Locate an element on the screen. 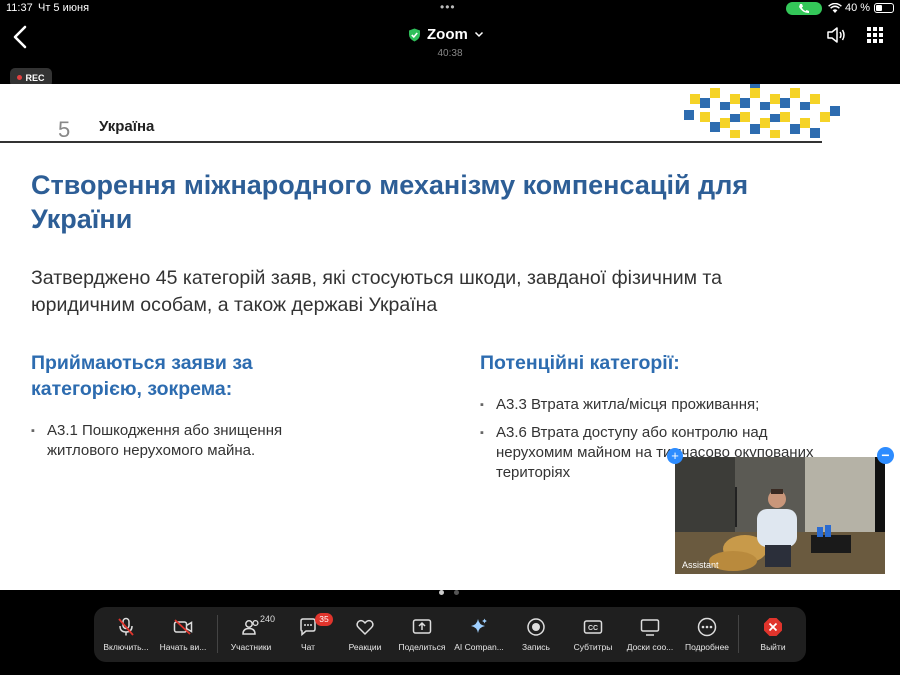  page-dot is located at coordinates (456, 592).